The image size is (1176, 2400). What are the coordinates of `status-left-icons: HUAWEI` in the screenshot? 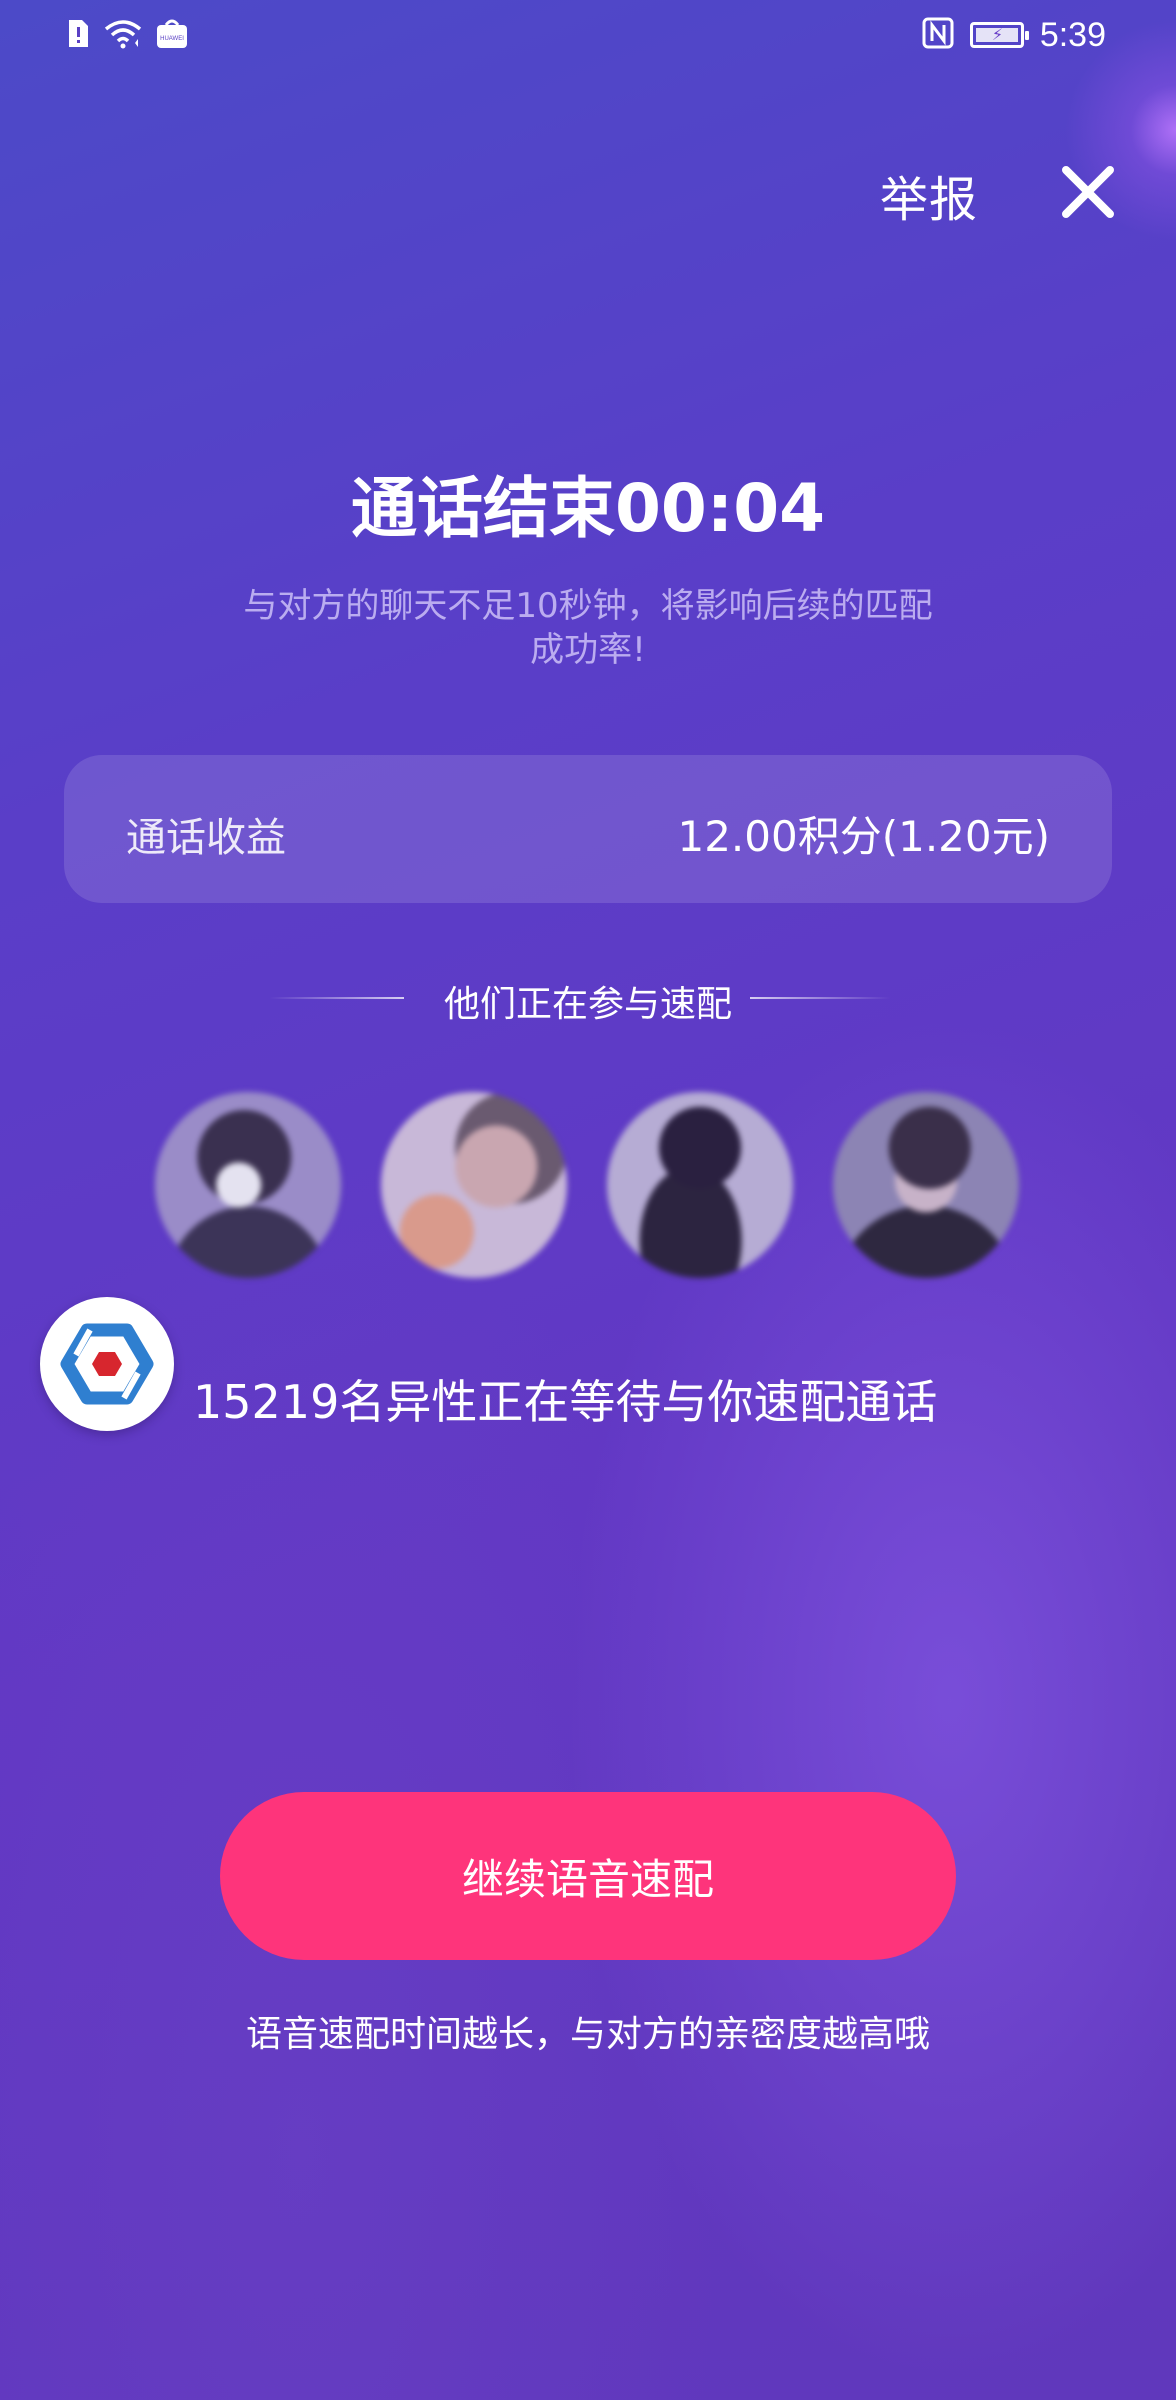 It's located at (127, 36).